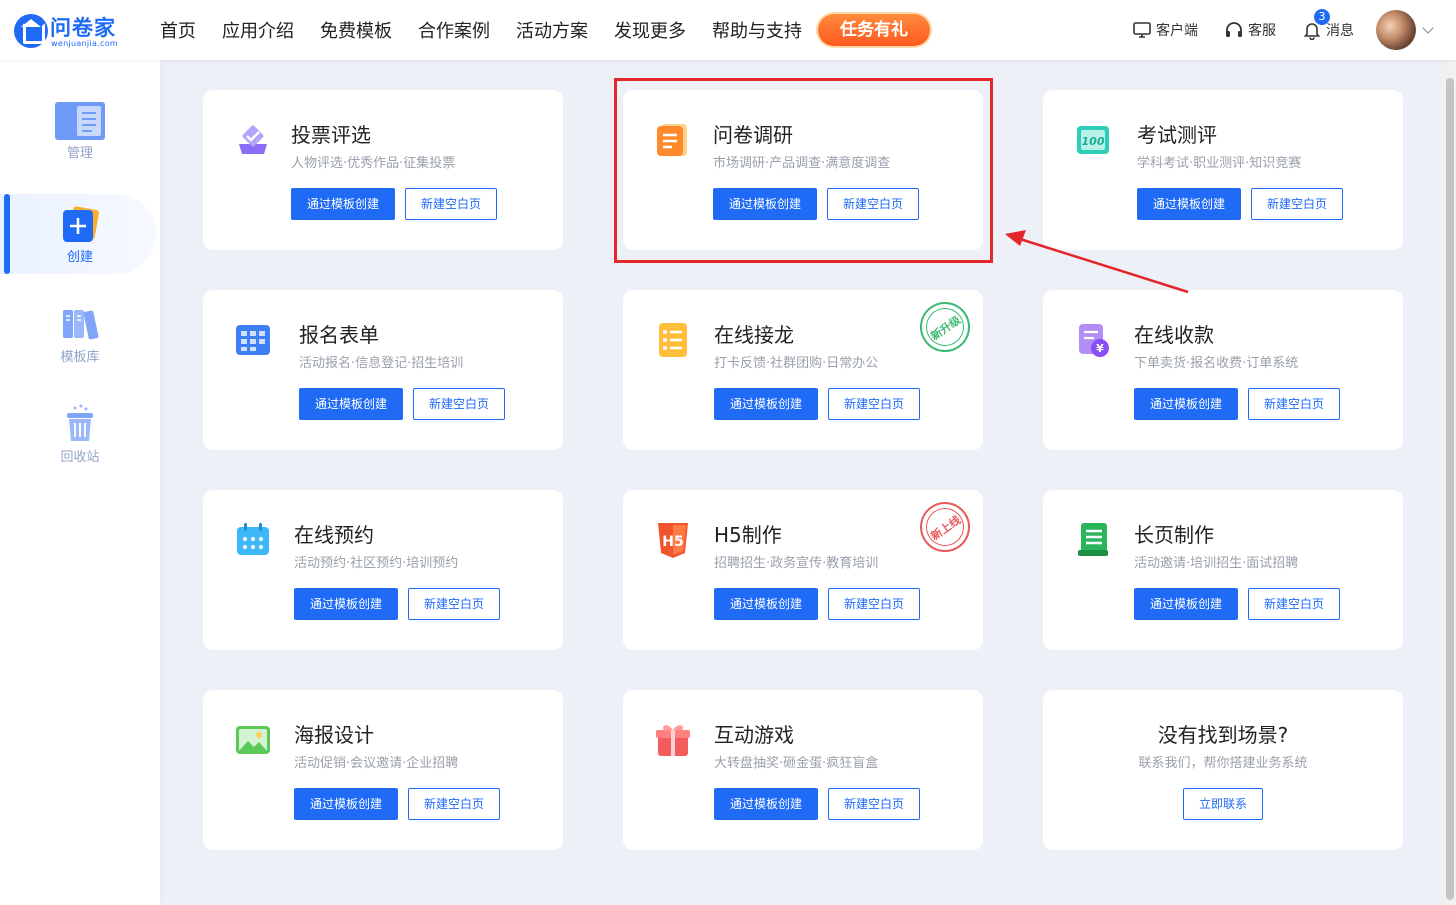 The height and width of the screenshot is (905, 1456). Describe the element at coordinates (1142, 30) in the screenshot. I see `monitor-icon` at that location.